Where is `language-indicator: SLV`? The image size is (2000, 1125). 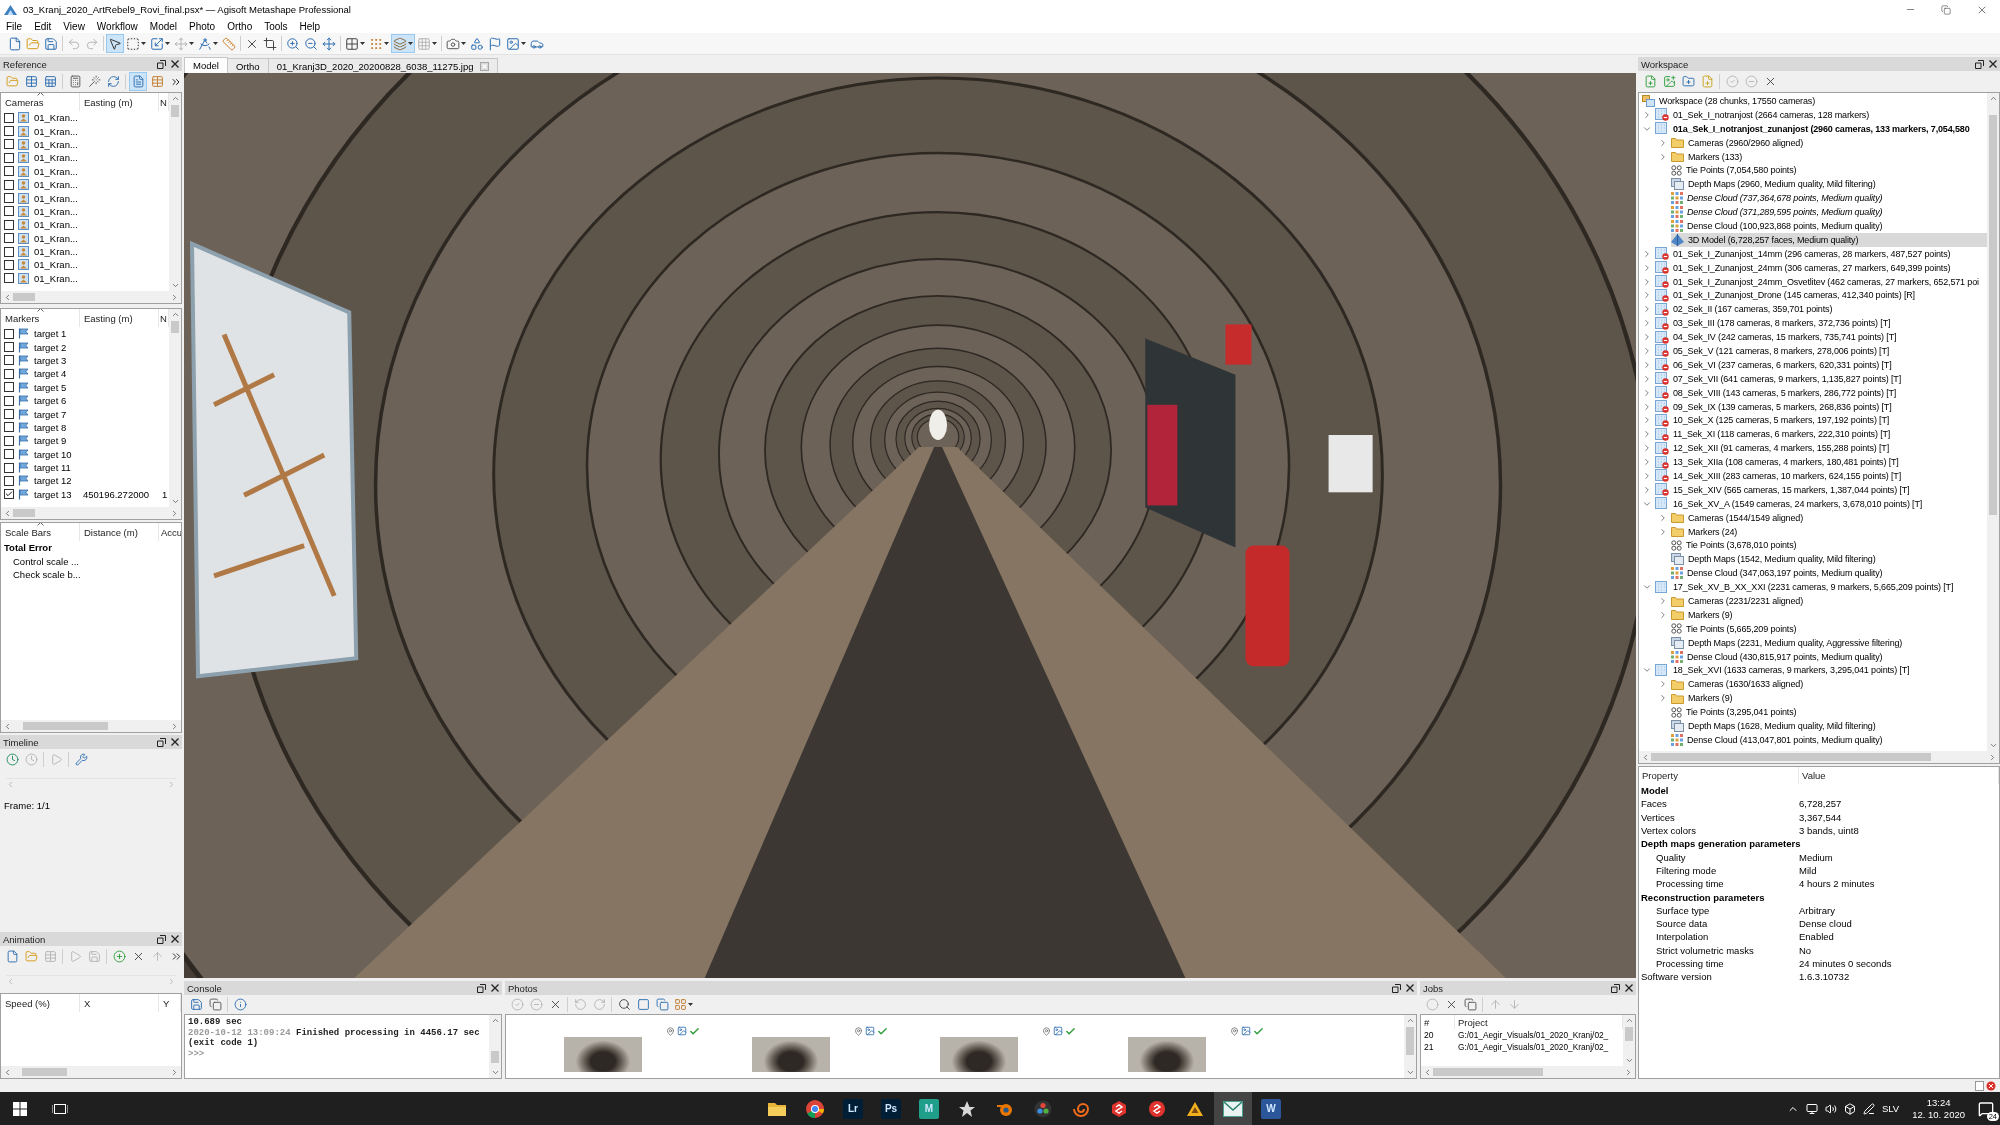 language-indicator: SLV is located at coordinates (1890, 1108).